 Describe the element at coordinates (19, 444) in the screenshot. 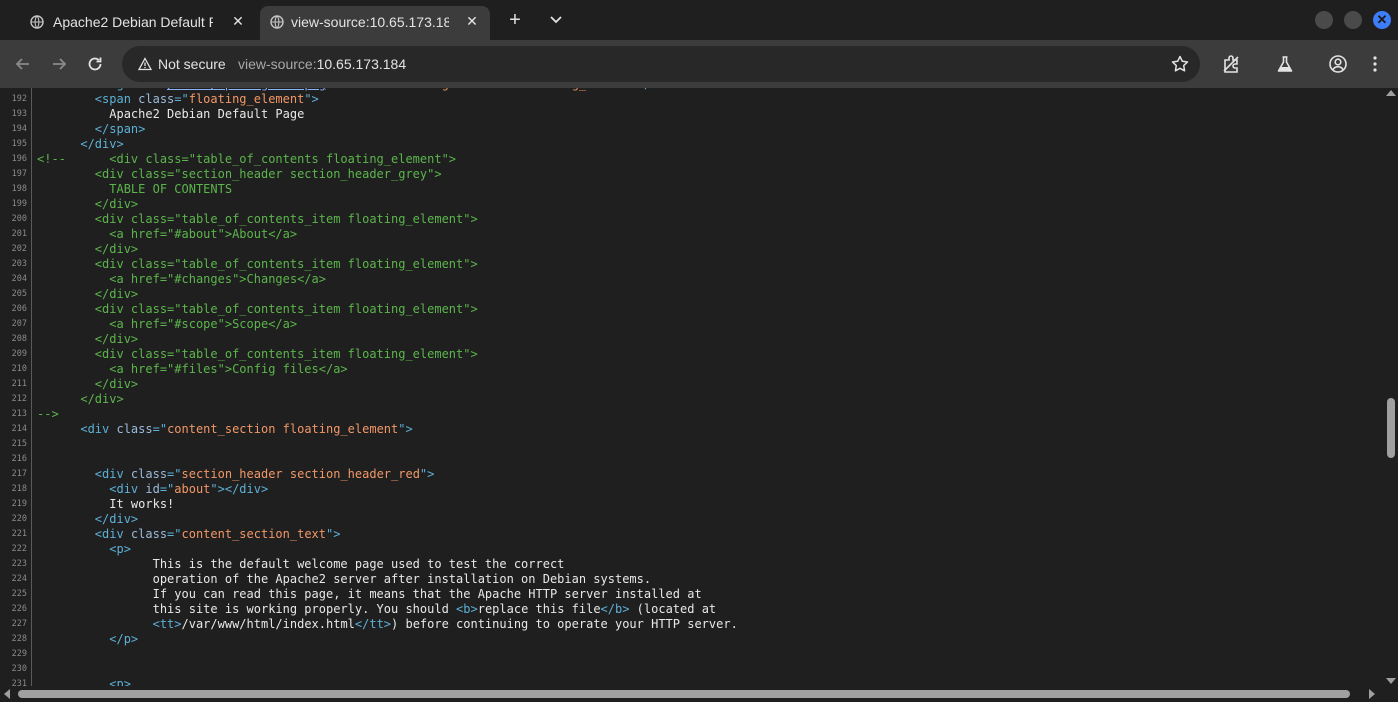

I see `line-number: 215` at that location.